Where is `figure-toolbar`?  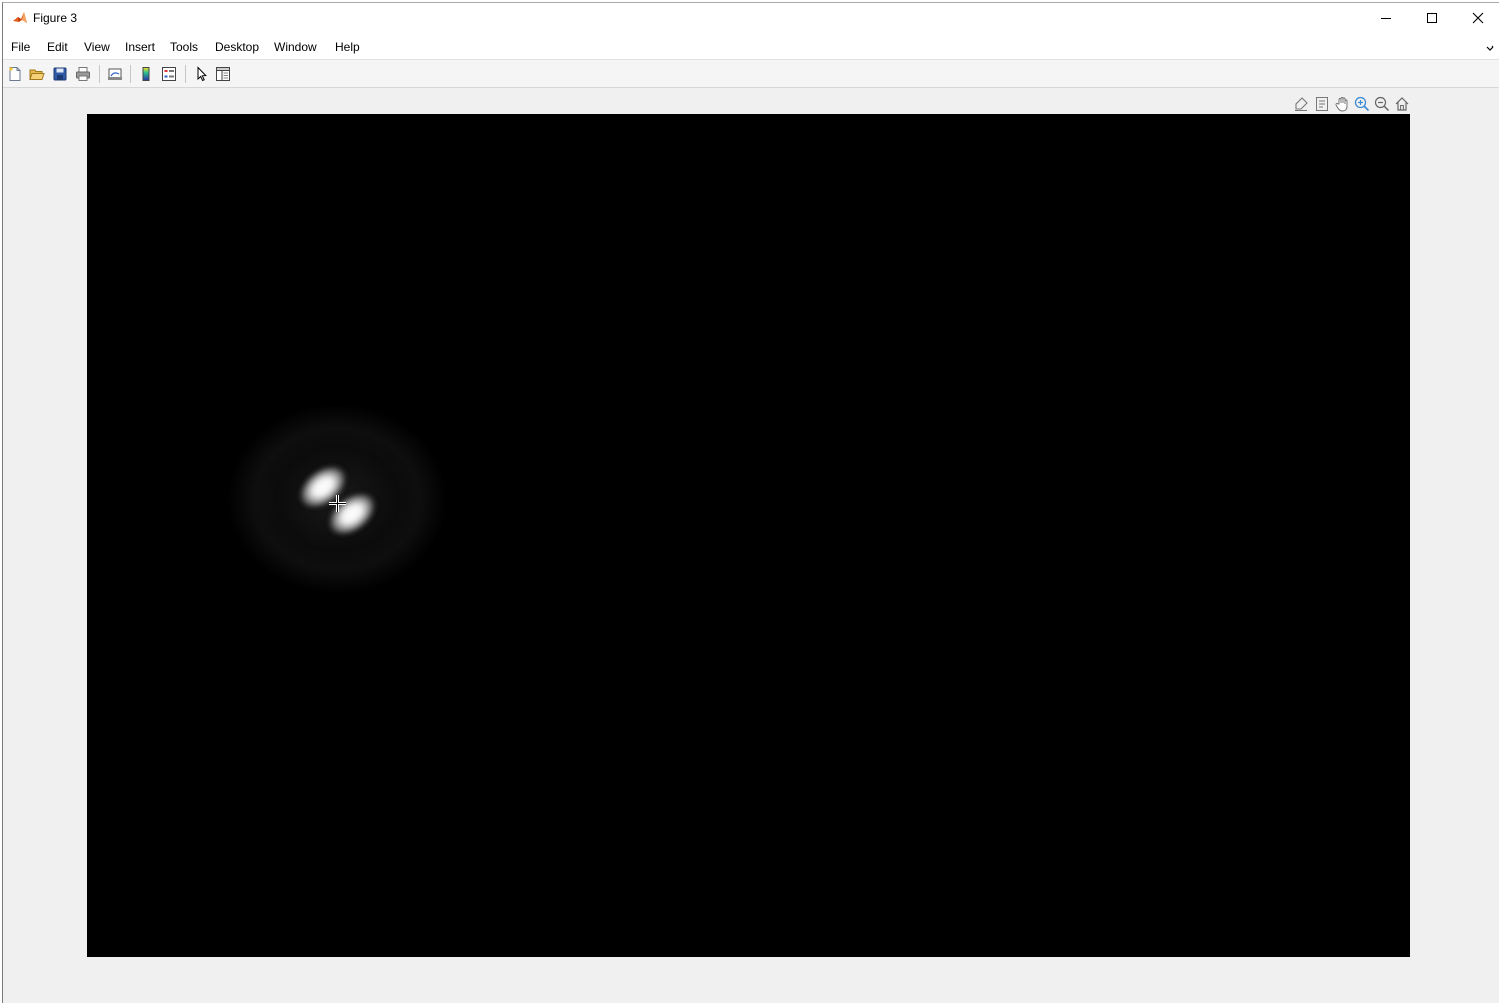
figure-toolbar is located at coordinates (751, 74).